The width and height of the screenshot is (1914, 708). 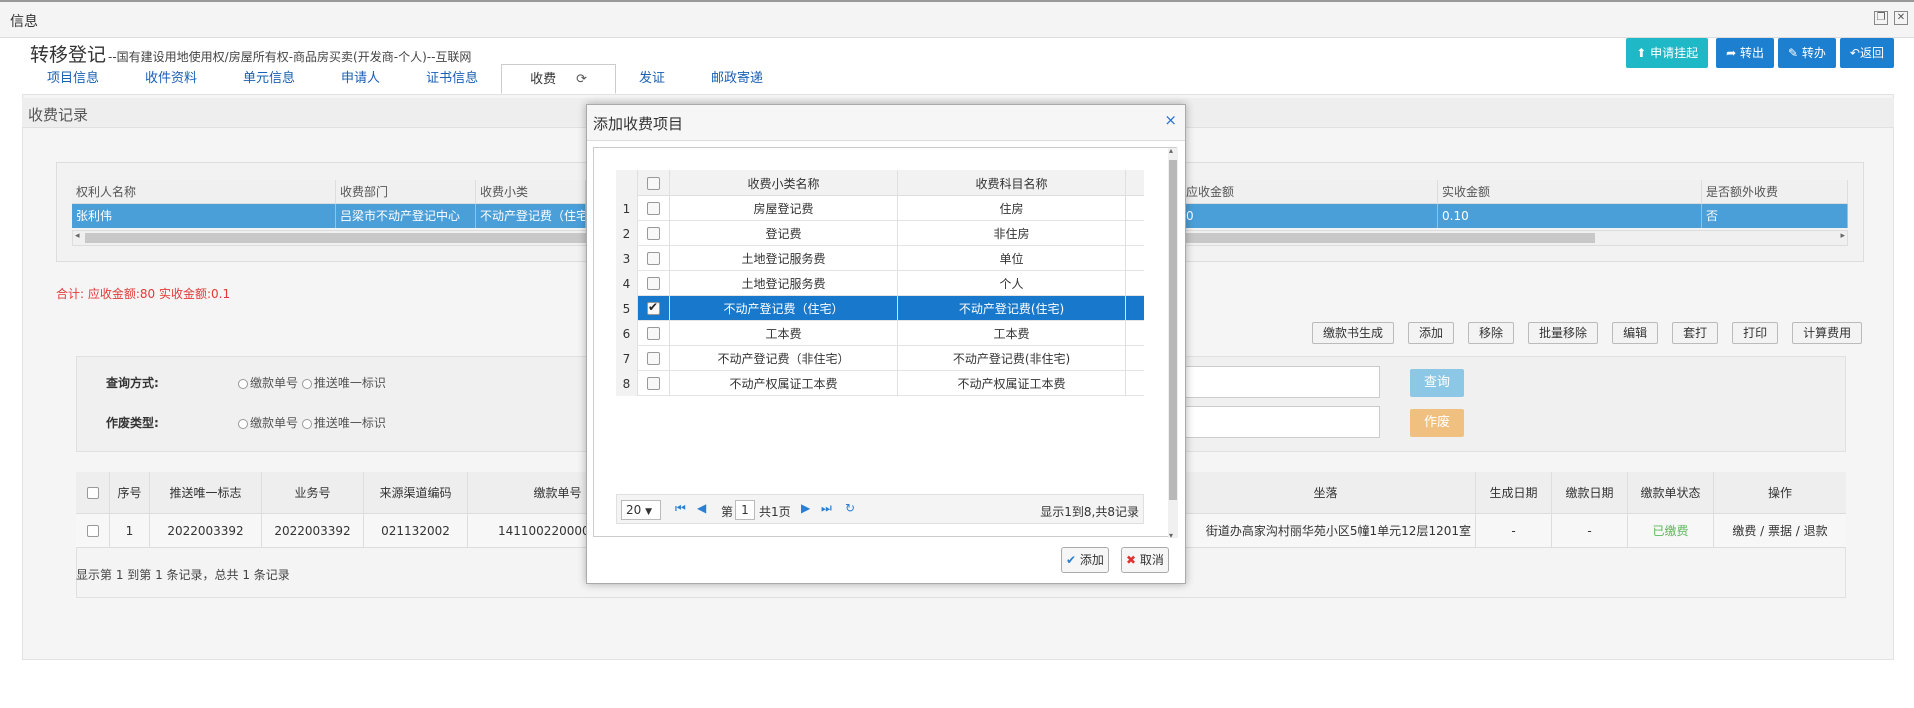 What do you see at coordinates (1145, 560) in the screenshot?
I see `dialog-cancel-button: ✖ 取消` at bounding box center [1145, 560].